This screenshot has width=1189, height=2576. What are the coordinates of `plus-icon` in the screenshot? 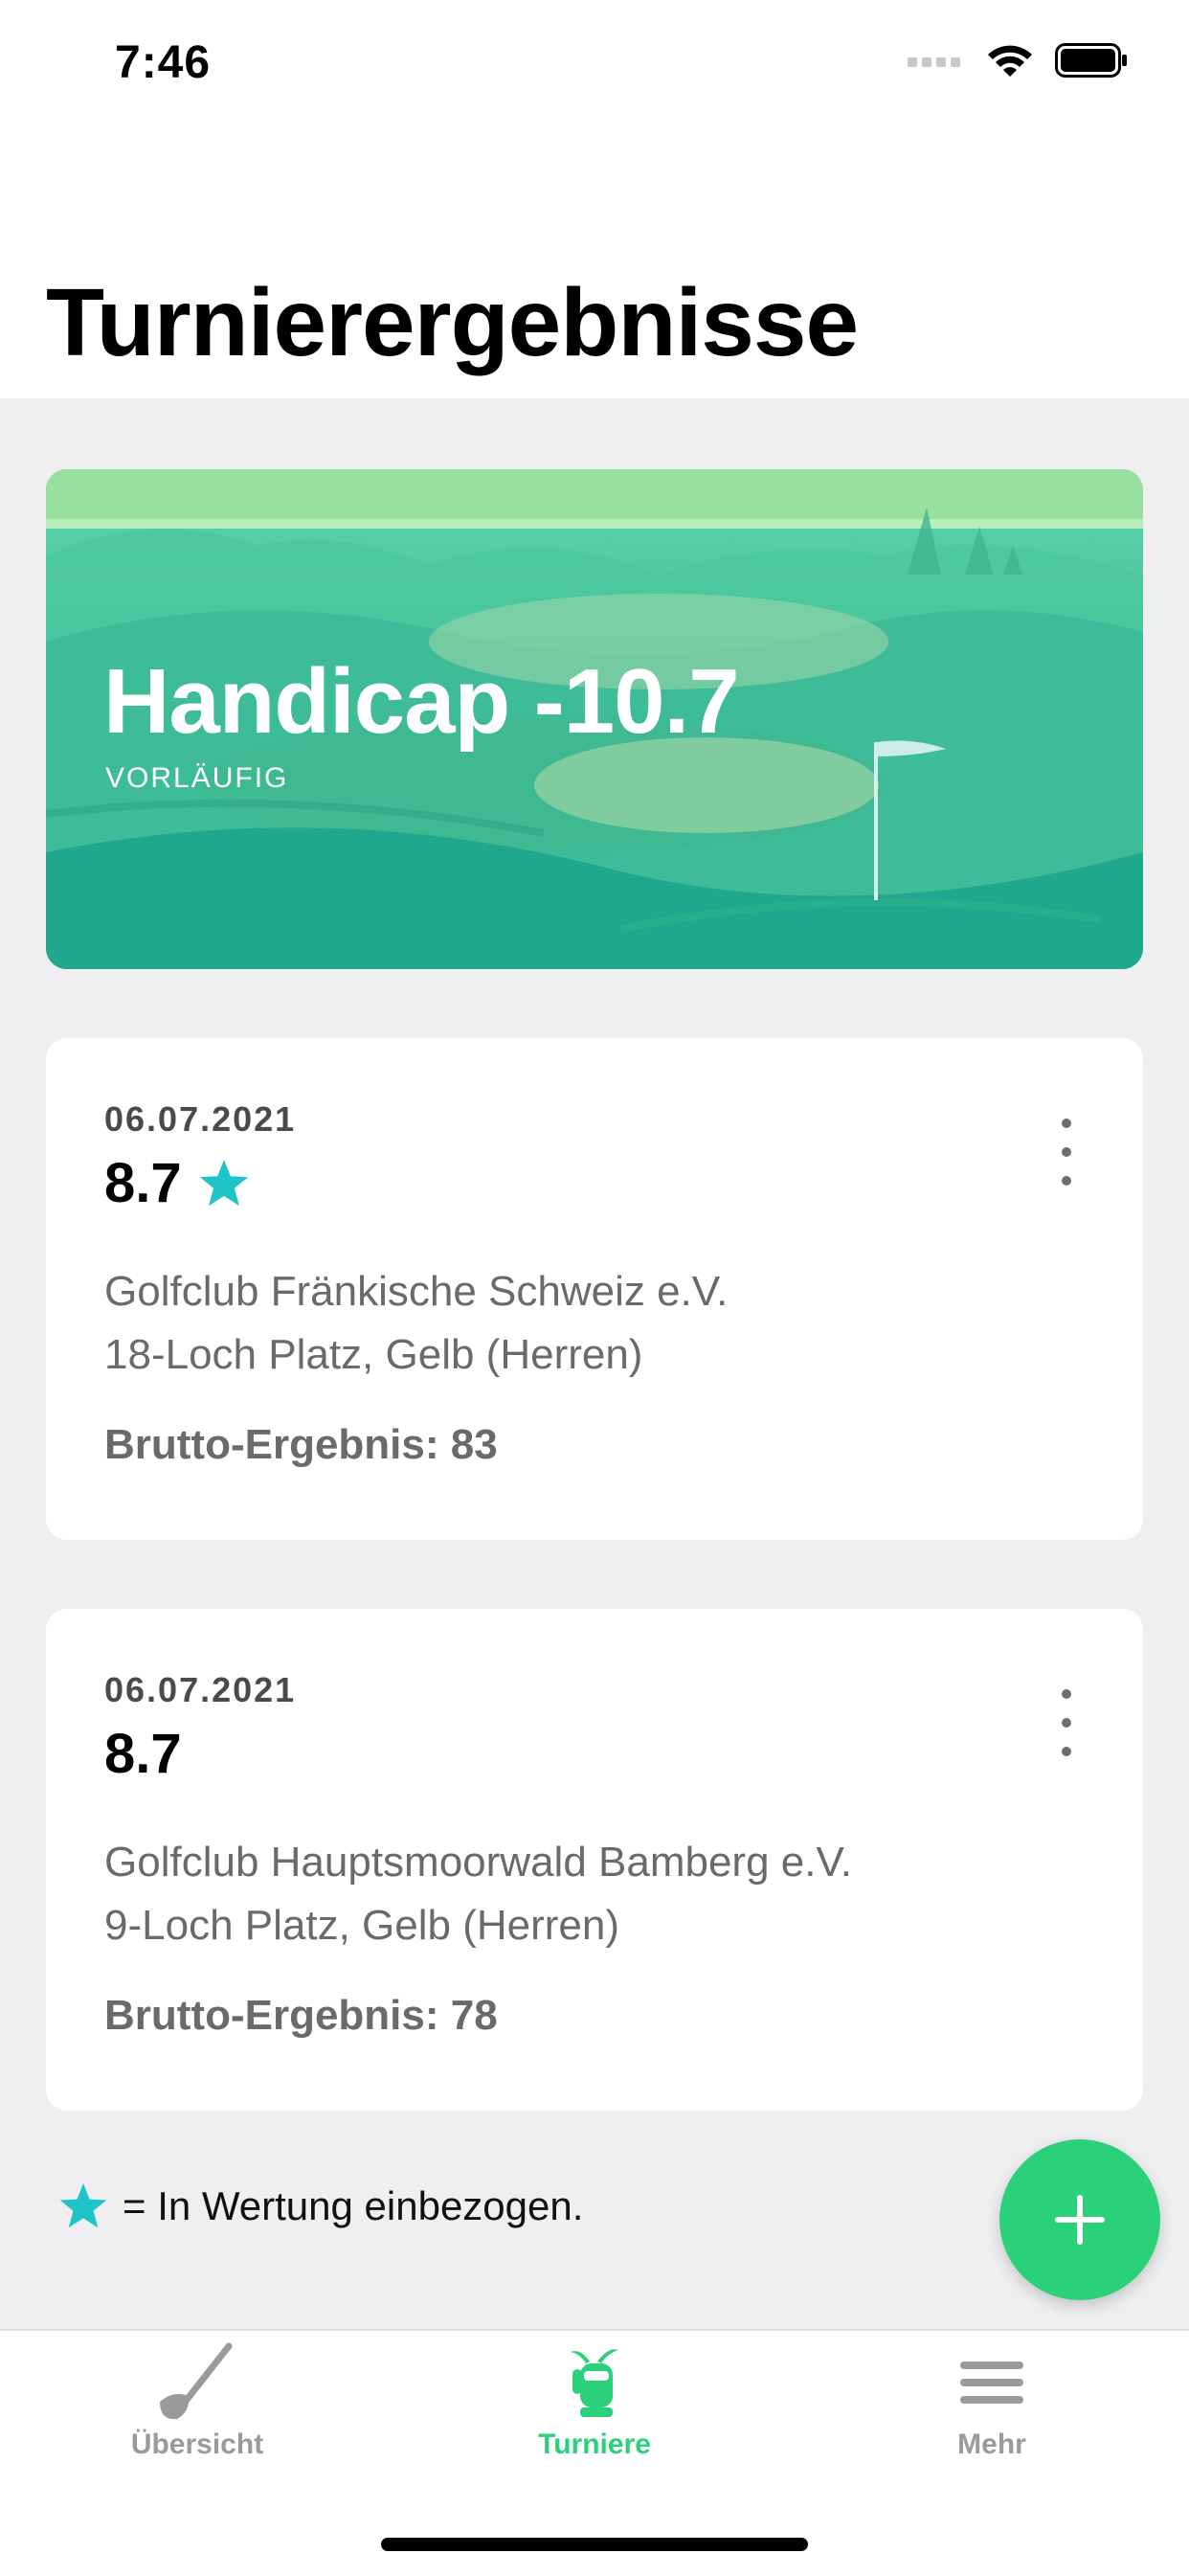 It's located at (1080, 2220).